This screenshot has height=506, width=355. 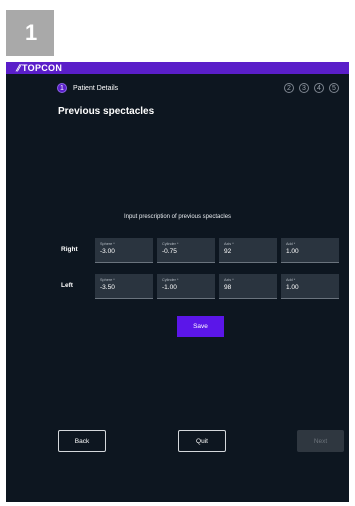 What do you see at coordinates (169, 287) in the screenshot?
I see `field-value: -1.00` at bounding box center [169, 287].